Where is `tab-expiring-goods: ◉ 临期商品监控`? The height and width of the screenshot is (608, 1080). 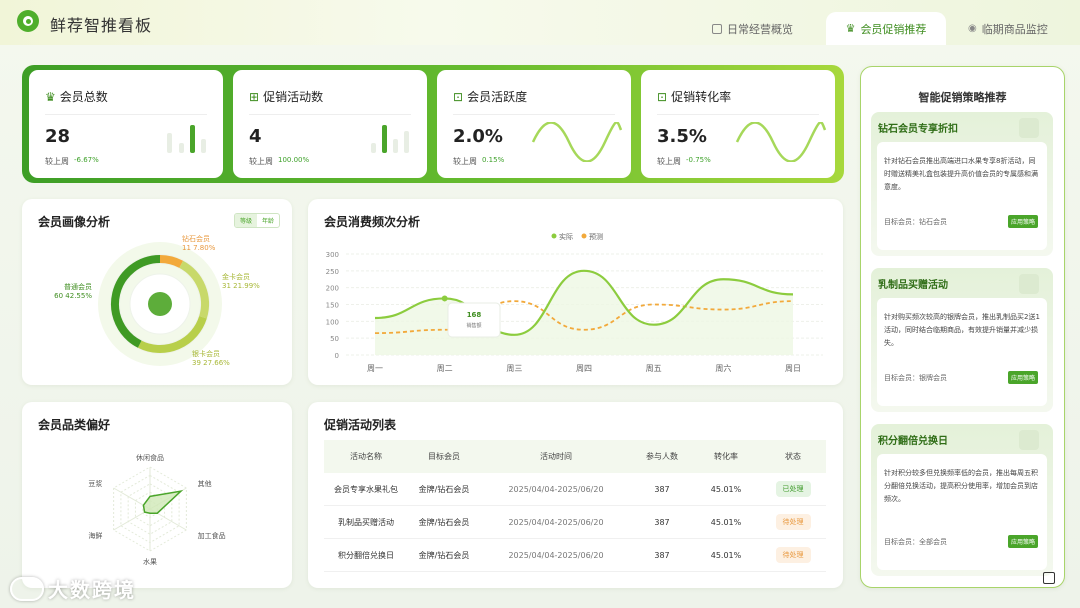 tab-expiring-goods: ◉ 临期商品监控 is located at coordinates (1018, 28).